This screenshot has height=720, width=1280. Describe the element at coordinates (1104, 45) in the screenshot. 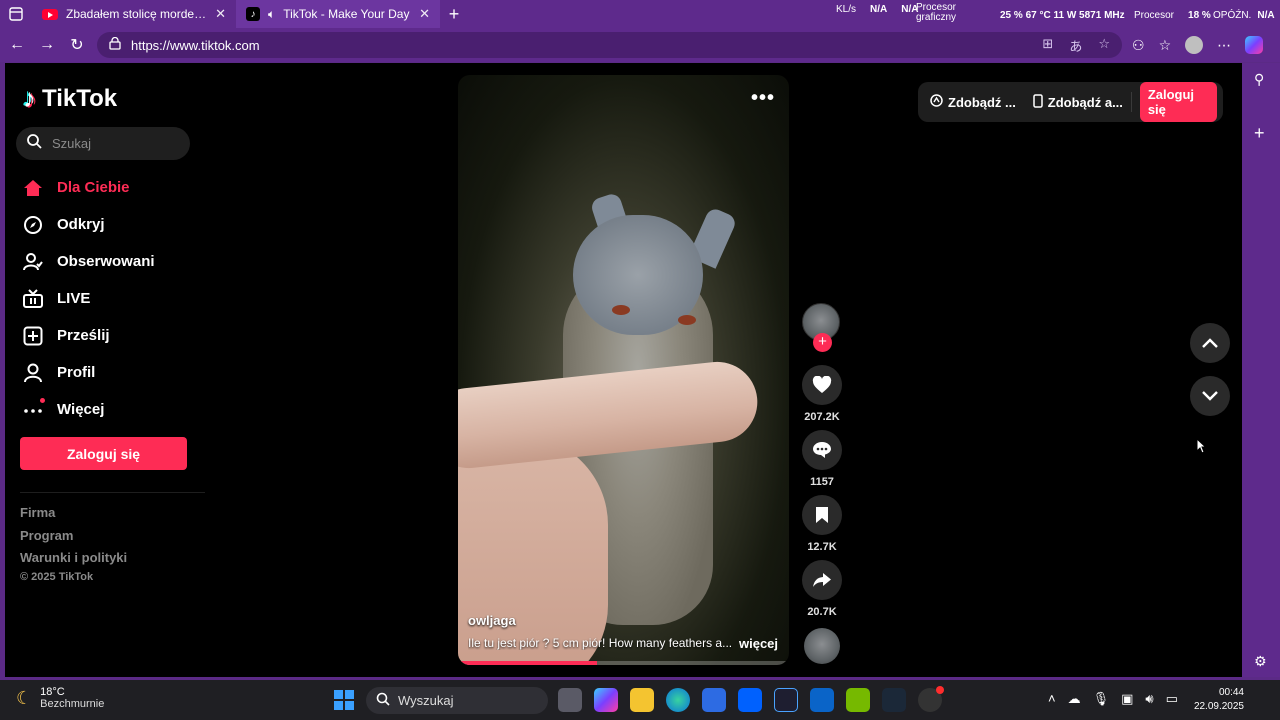

I see `favorite-star-icon: ☆` at that location.